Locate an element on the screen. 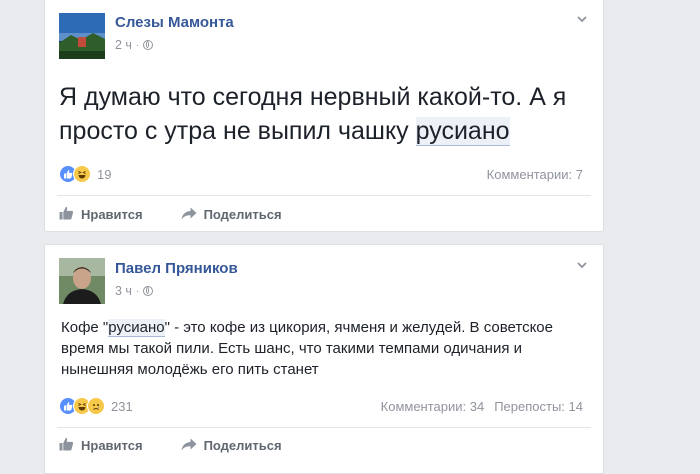  comments-count: Комментарии: 34 is located at coordinates (433, 406).